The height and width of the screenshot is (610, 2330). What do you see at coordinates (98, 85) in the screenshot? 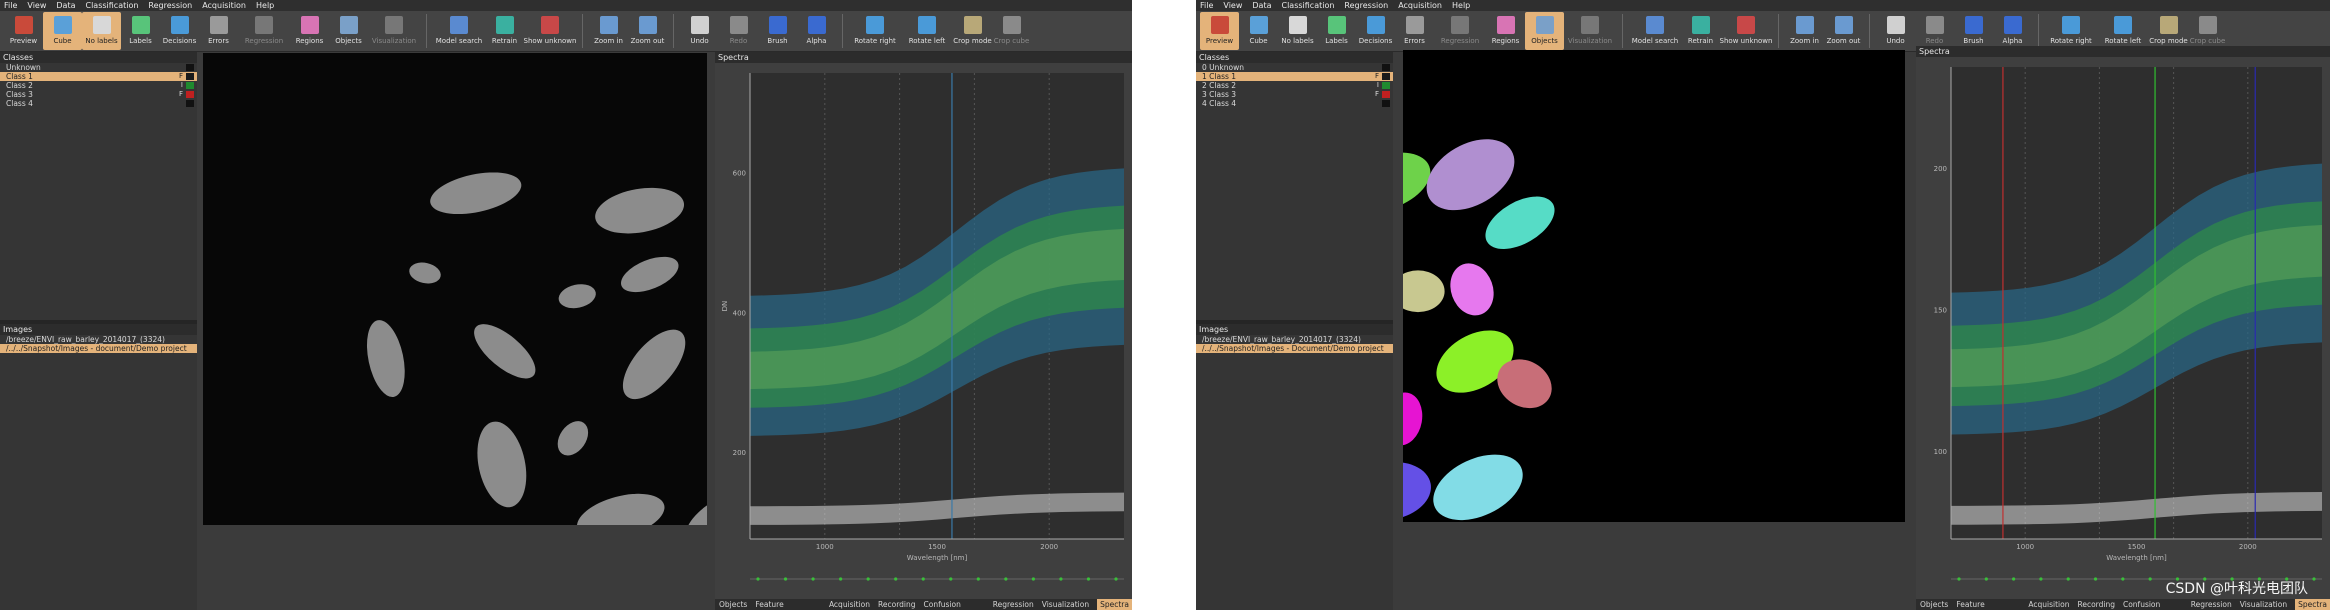
I see `class-row: Class 2 I` at bounding box center [98, 85].